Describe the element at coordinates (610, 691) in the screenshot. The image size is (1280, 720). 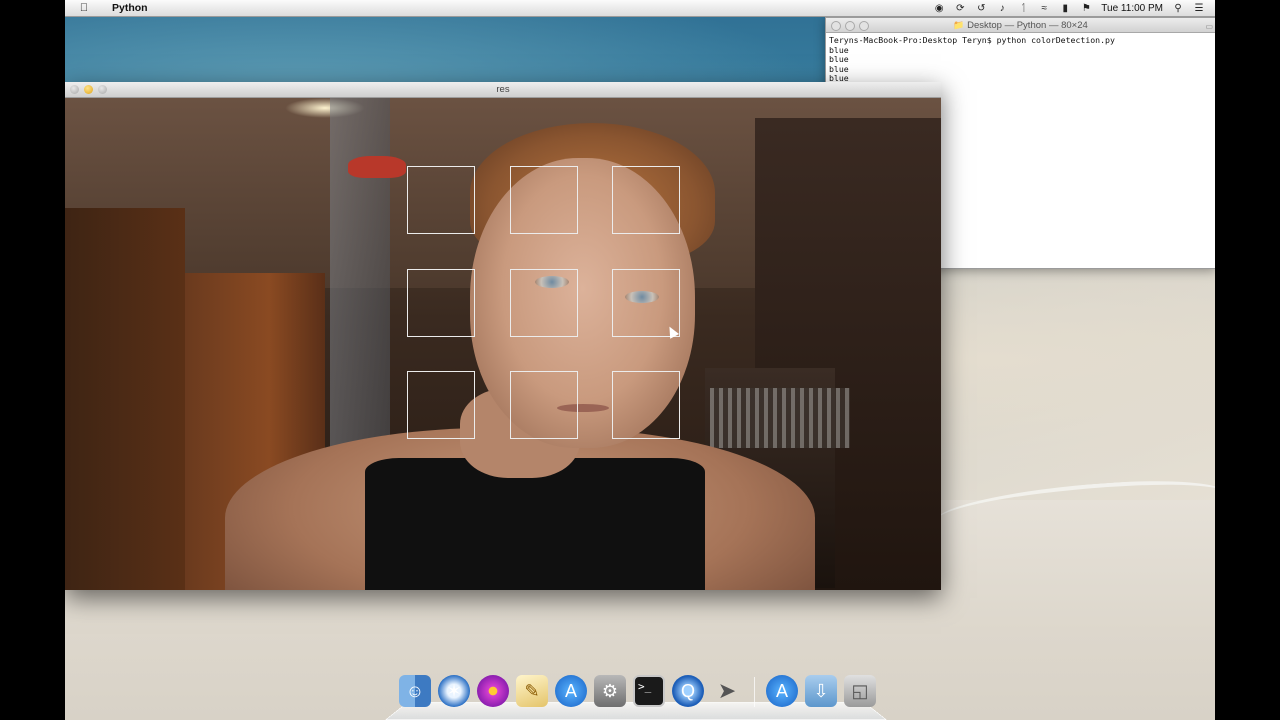
I see `system-preferences-icon: ⚙` at that location.